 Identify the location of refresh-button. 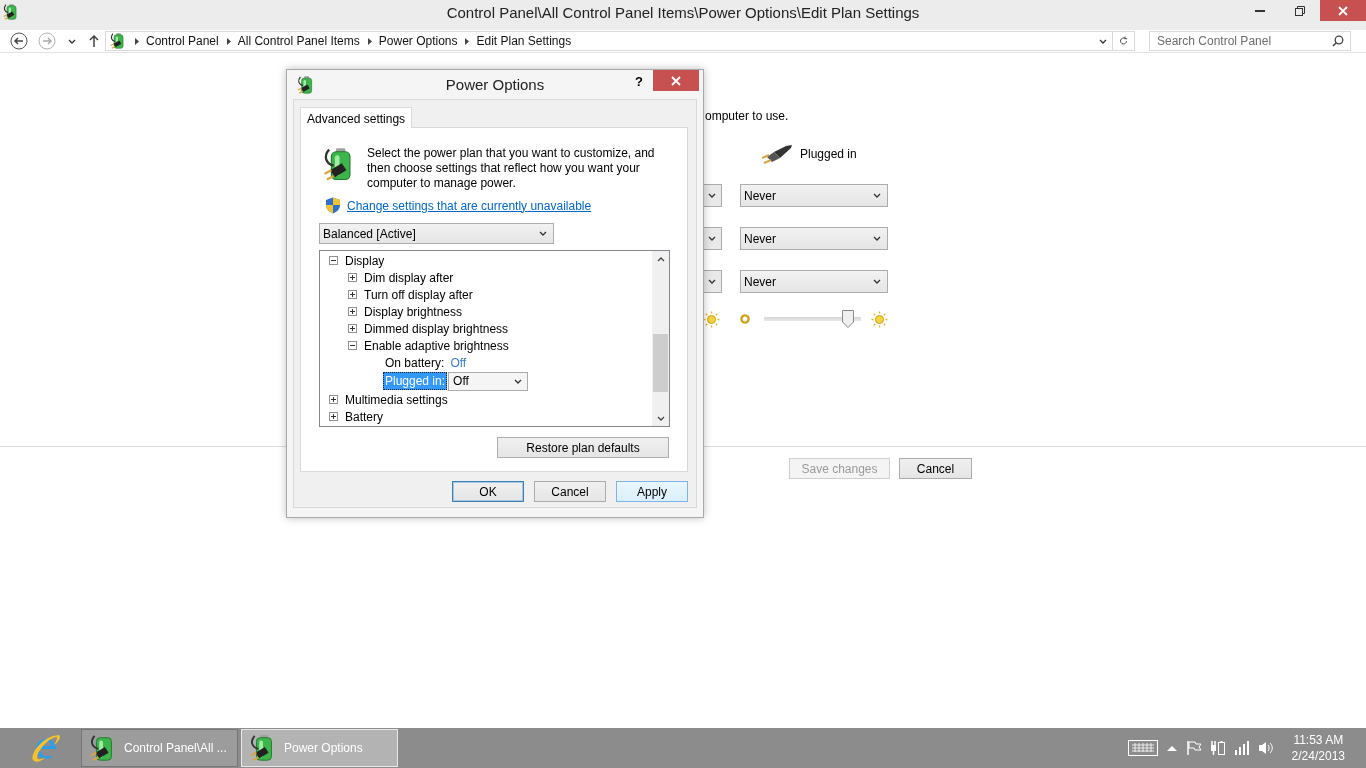
(1124, 41).